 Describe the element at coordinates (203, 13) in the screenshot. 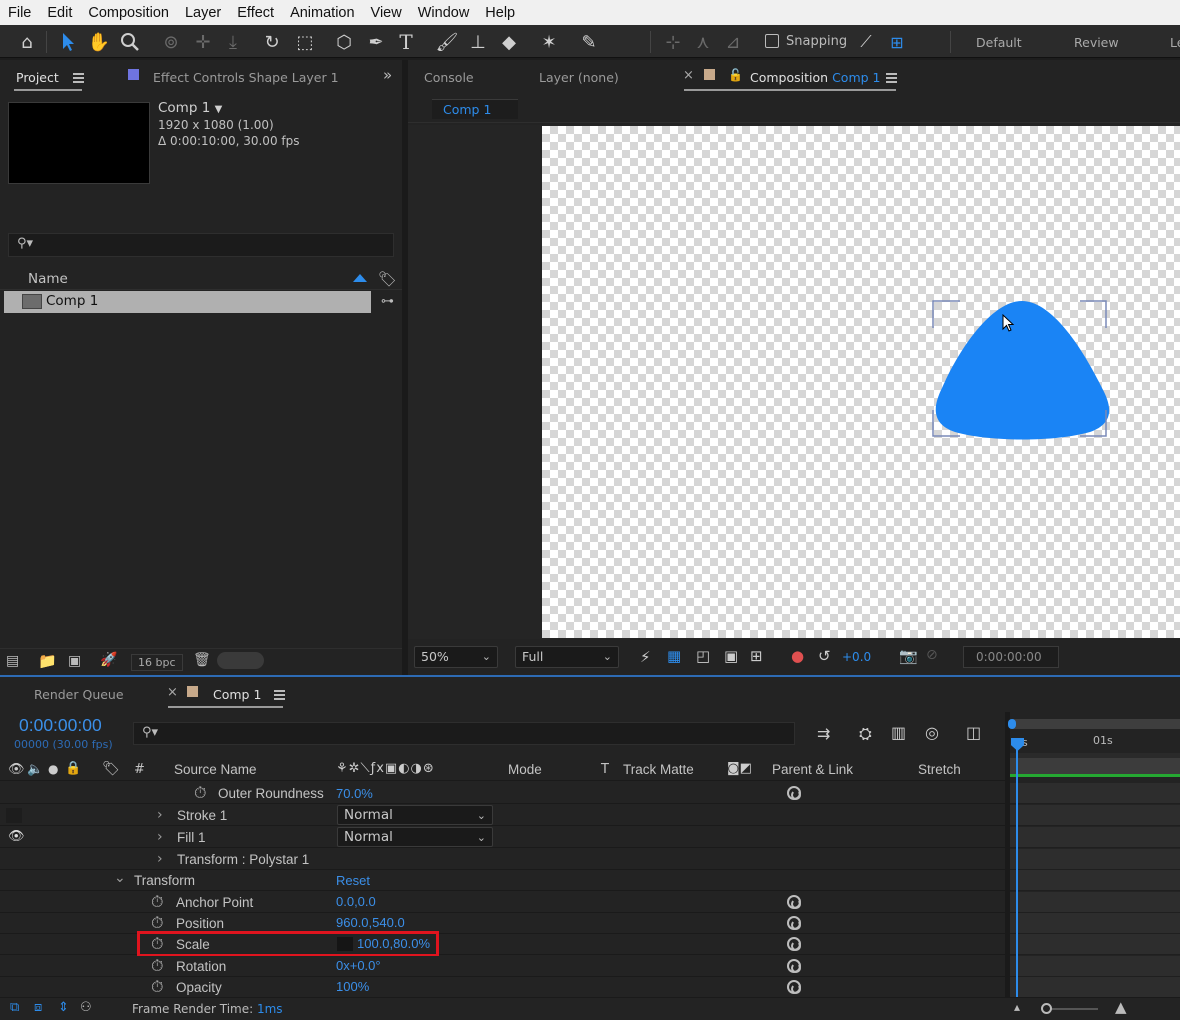

I see `menu-layer: Layer` at that location.